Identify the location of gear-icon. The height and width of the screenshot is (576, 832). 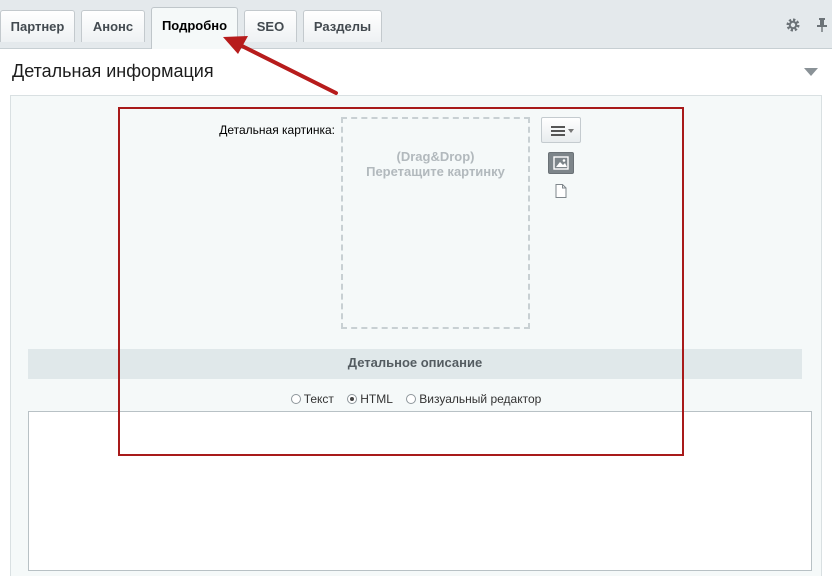
(793, 25).